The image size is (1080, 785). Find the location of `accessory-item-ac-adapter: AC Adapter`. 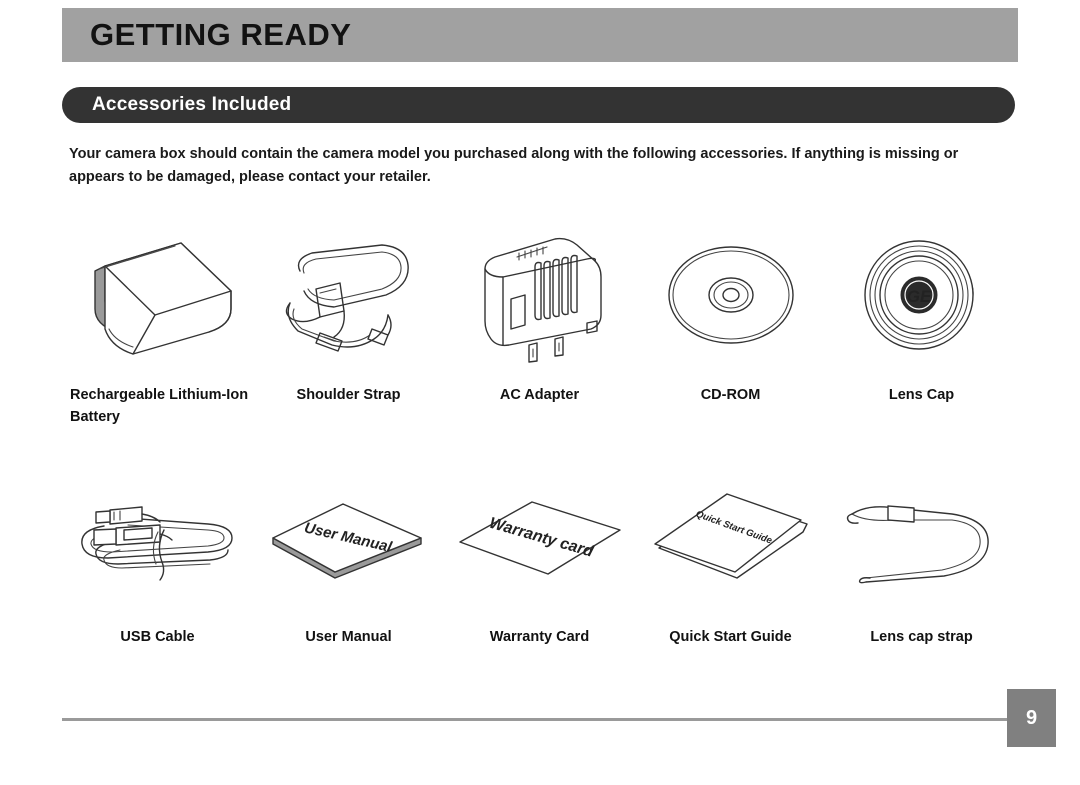

accessory-item-ac-adapter: AC Adapter is located at coordinates (539, 328).